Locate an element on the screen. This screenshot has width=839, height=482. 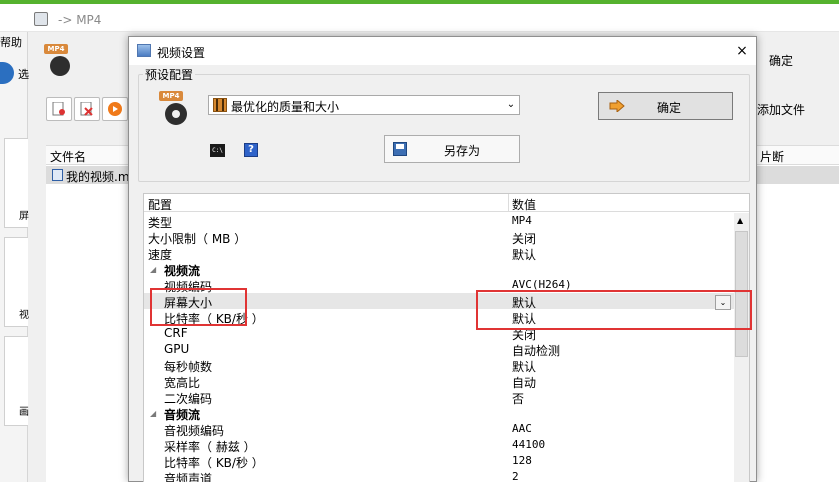
play-button is located at coordinates (115, 109).